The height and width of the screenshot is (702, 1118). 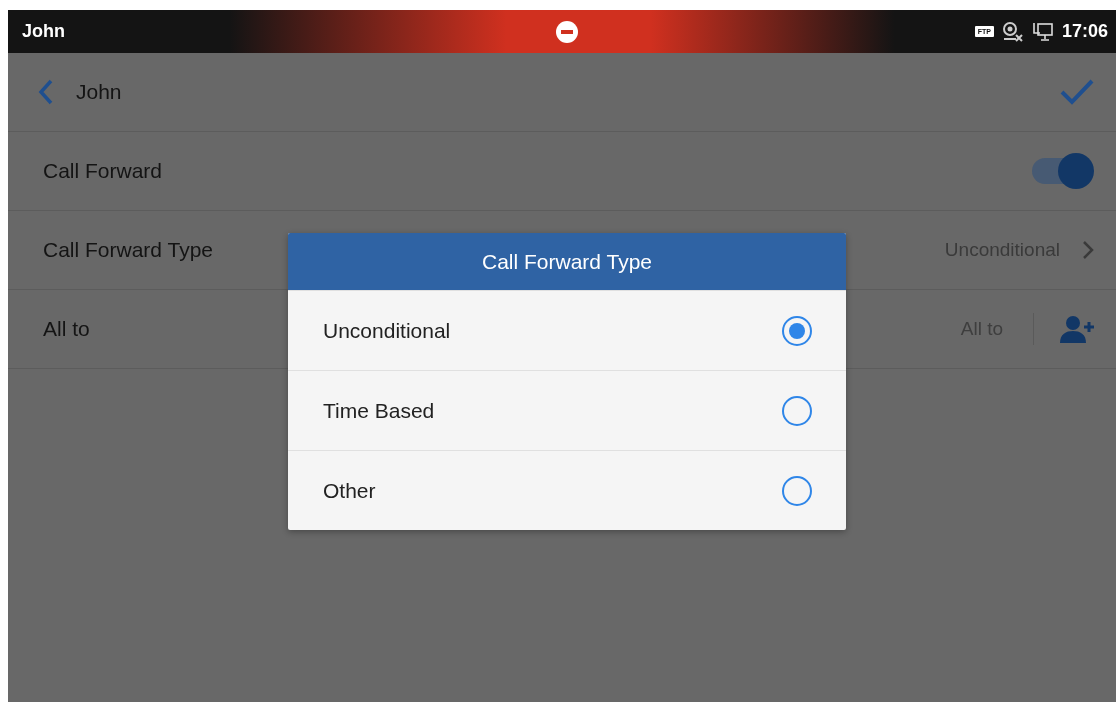 What do you see at coordinates (1062, 171) in the screenshot?
I see `toggle-switch` at bounding box center [1062, 171].